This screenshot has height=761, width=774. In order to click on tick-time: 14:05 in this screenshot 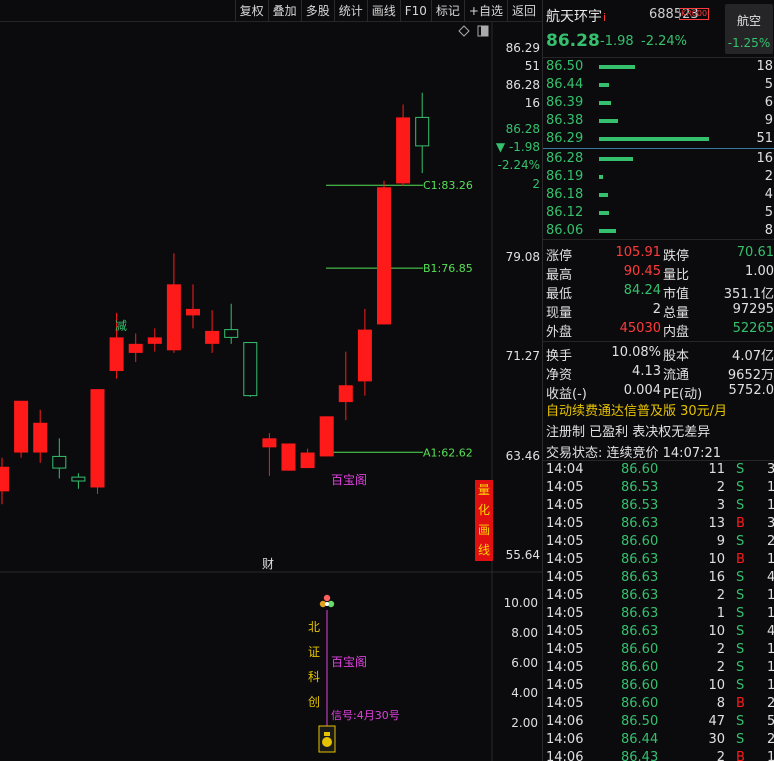, I will do `click(565, 631)`.